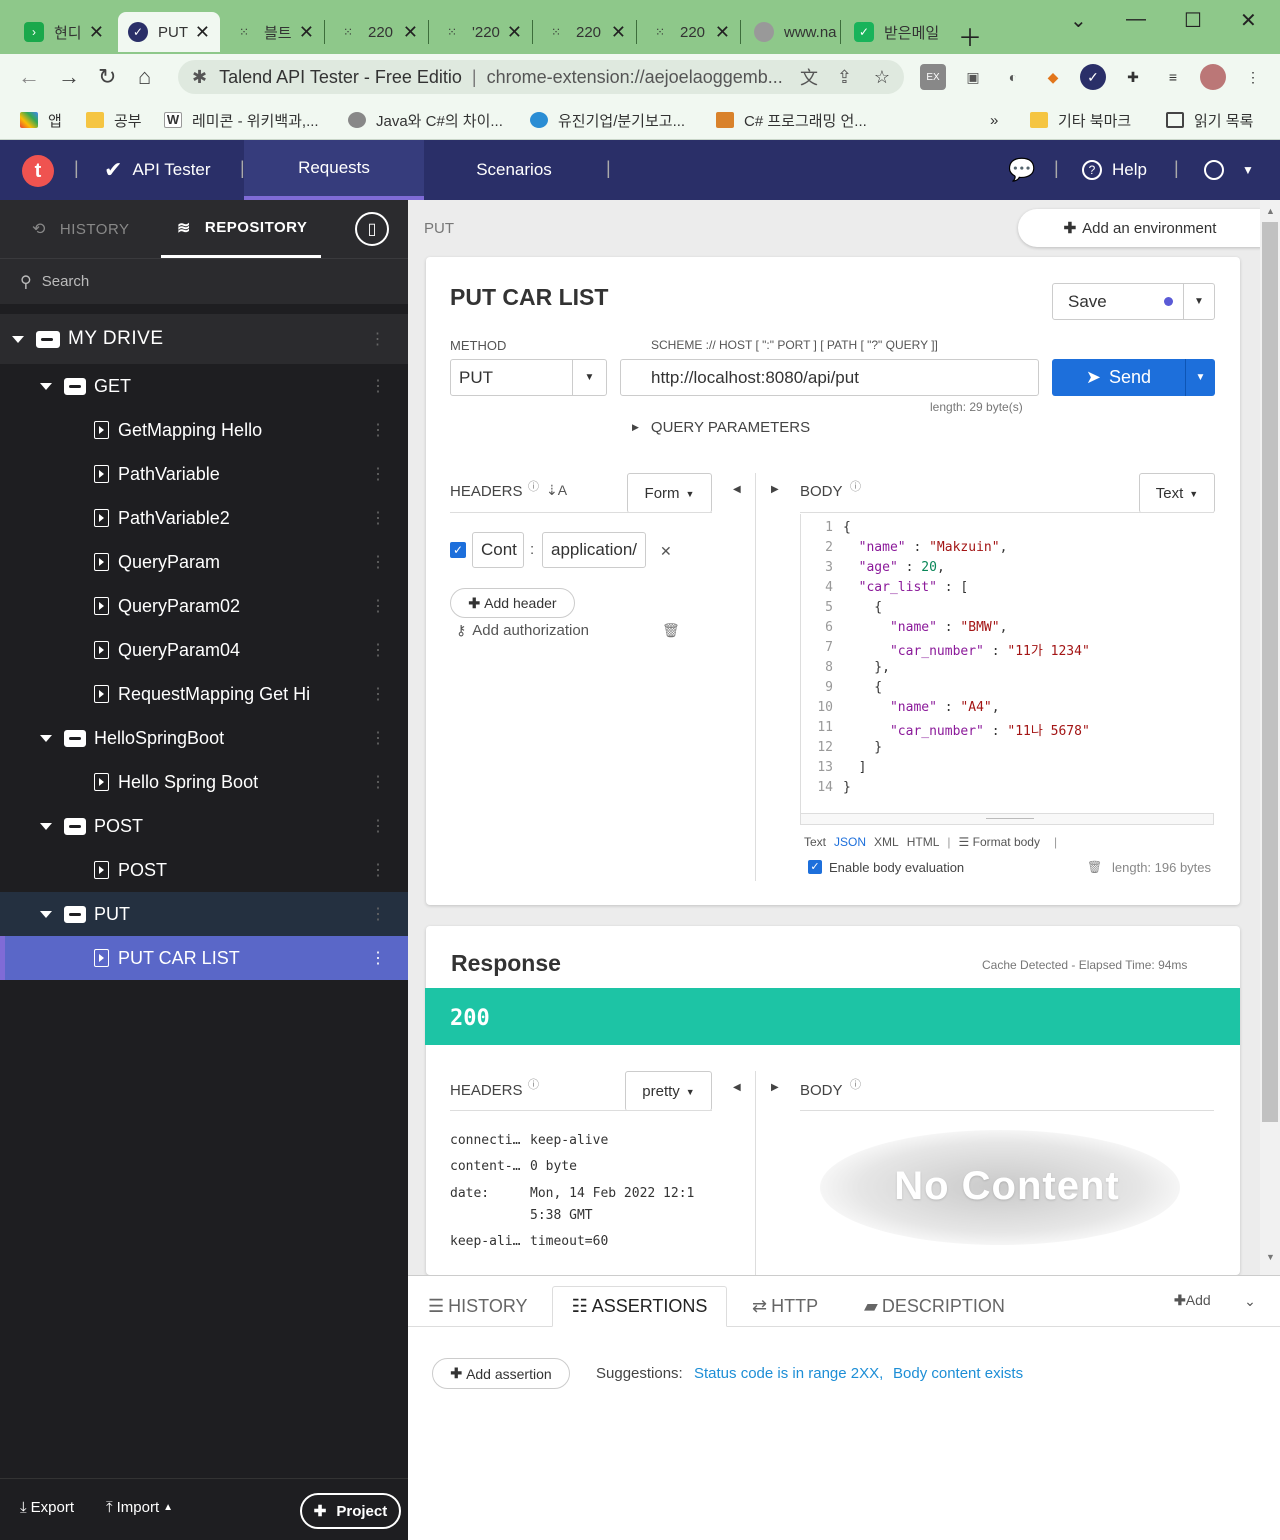 Image resolution: width=1280 pixels, height=1540 pixels. What do you see at coordinates (721, 427) in the screenshot?
I see `query-parameters-toggle: ▶ QUERY PARAMETERS` at bounding box center [721, 427].